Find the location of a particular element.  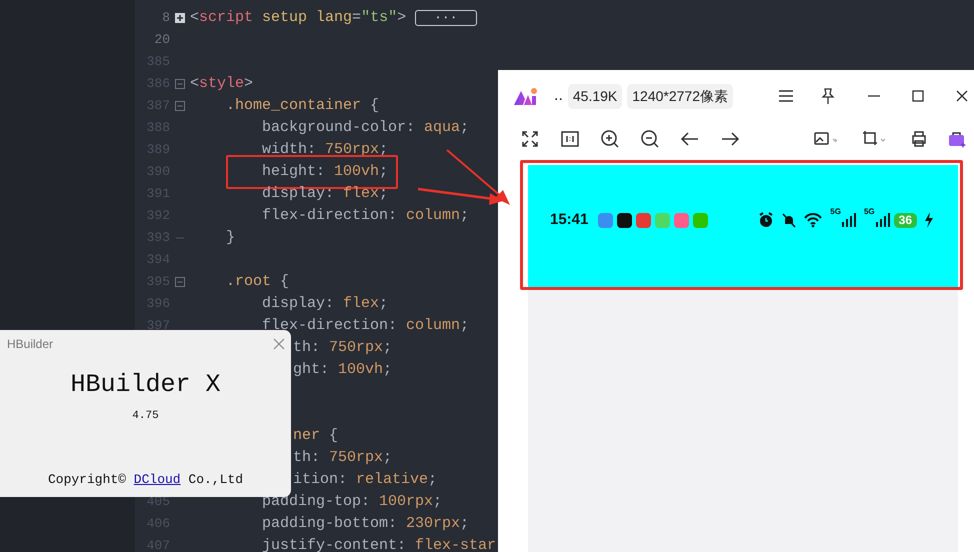

code-line: } is located at coordinates (231, 238).